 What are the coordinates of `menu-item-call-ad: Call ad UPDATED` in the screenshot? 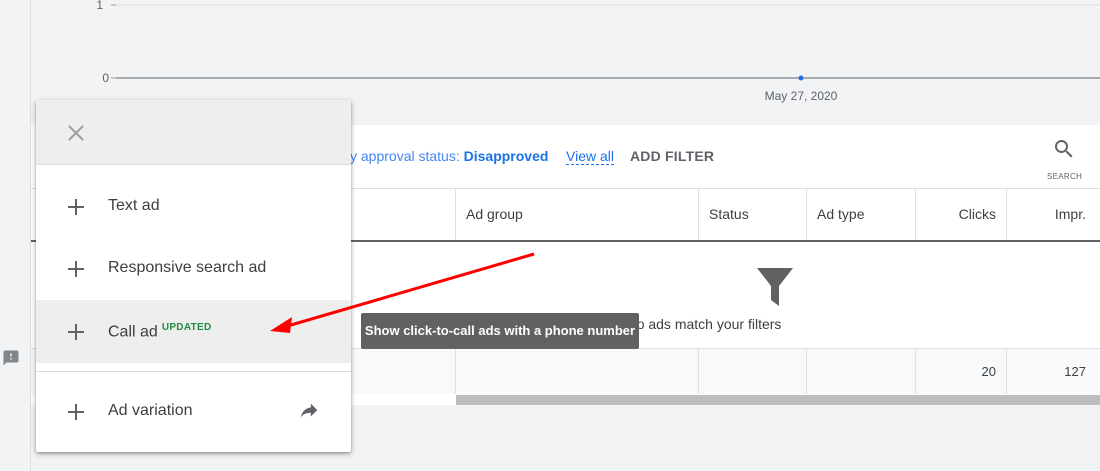 It's located at (193, 331).